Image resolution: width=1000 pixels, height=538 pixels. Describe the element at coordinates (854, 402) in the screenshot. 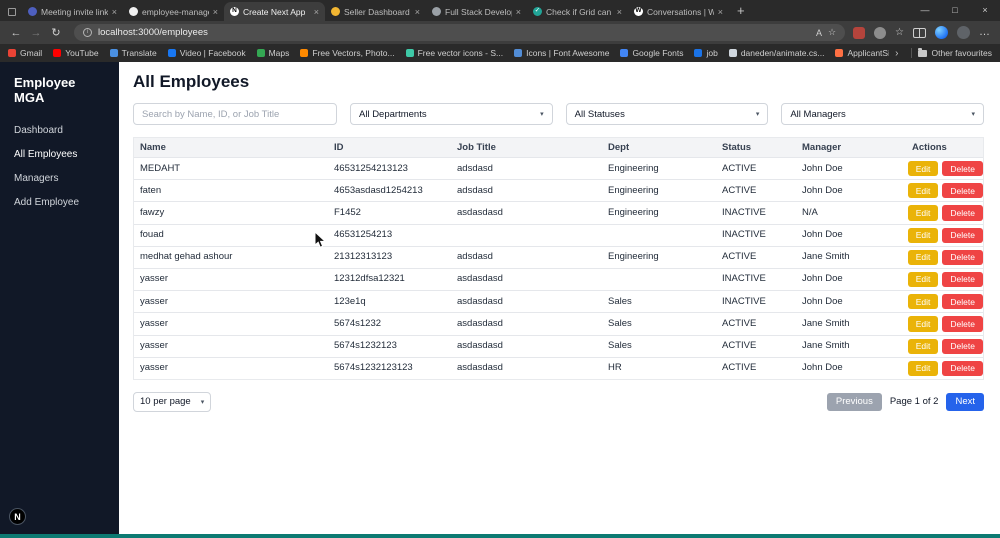

I see `previous-page-button: Previous` at that location.